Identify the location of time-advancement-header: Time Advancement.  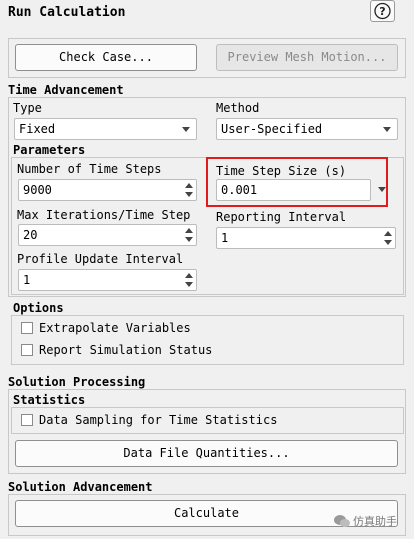
(66, 90).